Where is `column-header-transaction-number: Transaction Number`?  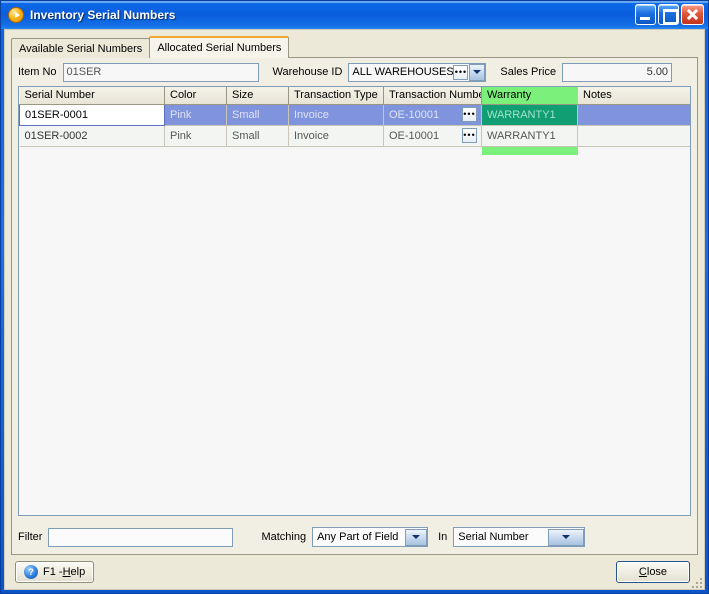 column-header-transaction-number: Transaction Number is located at coordinates (432, 96).